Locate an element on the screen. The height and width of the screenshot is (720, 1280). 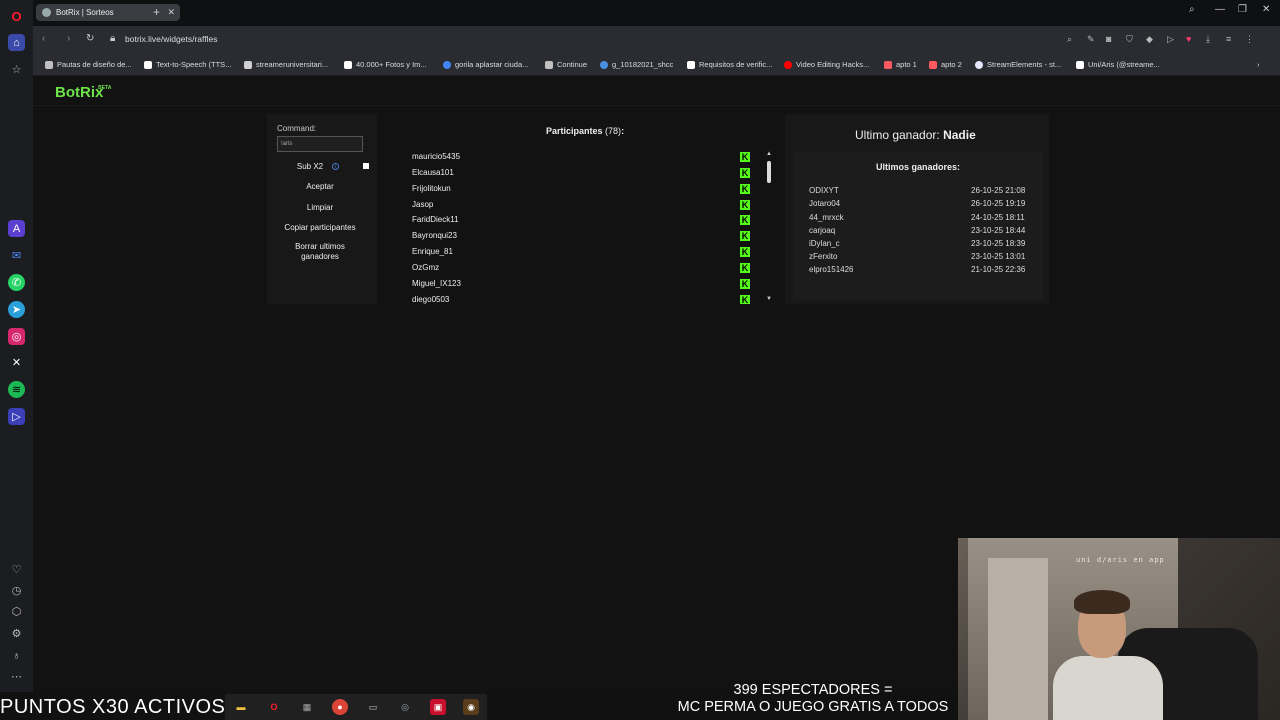
bookmark-item: apto 2 is located at coordinates (945, 64).